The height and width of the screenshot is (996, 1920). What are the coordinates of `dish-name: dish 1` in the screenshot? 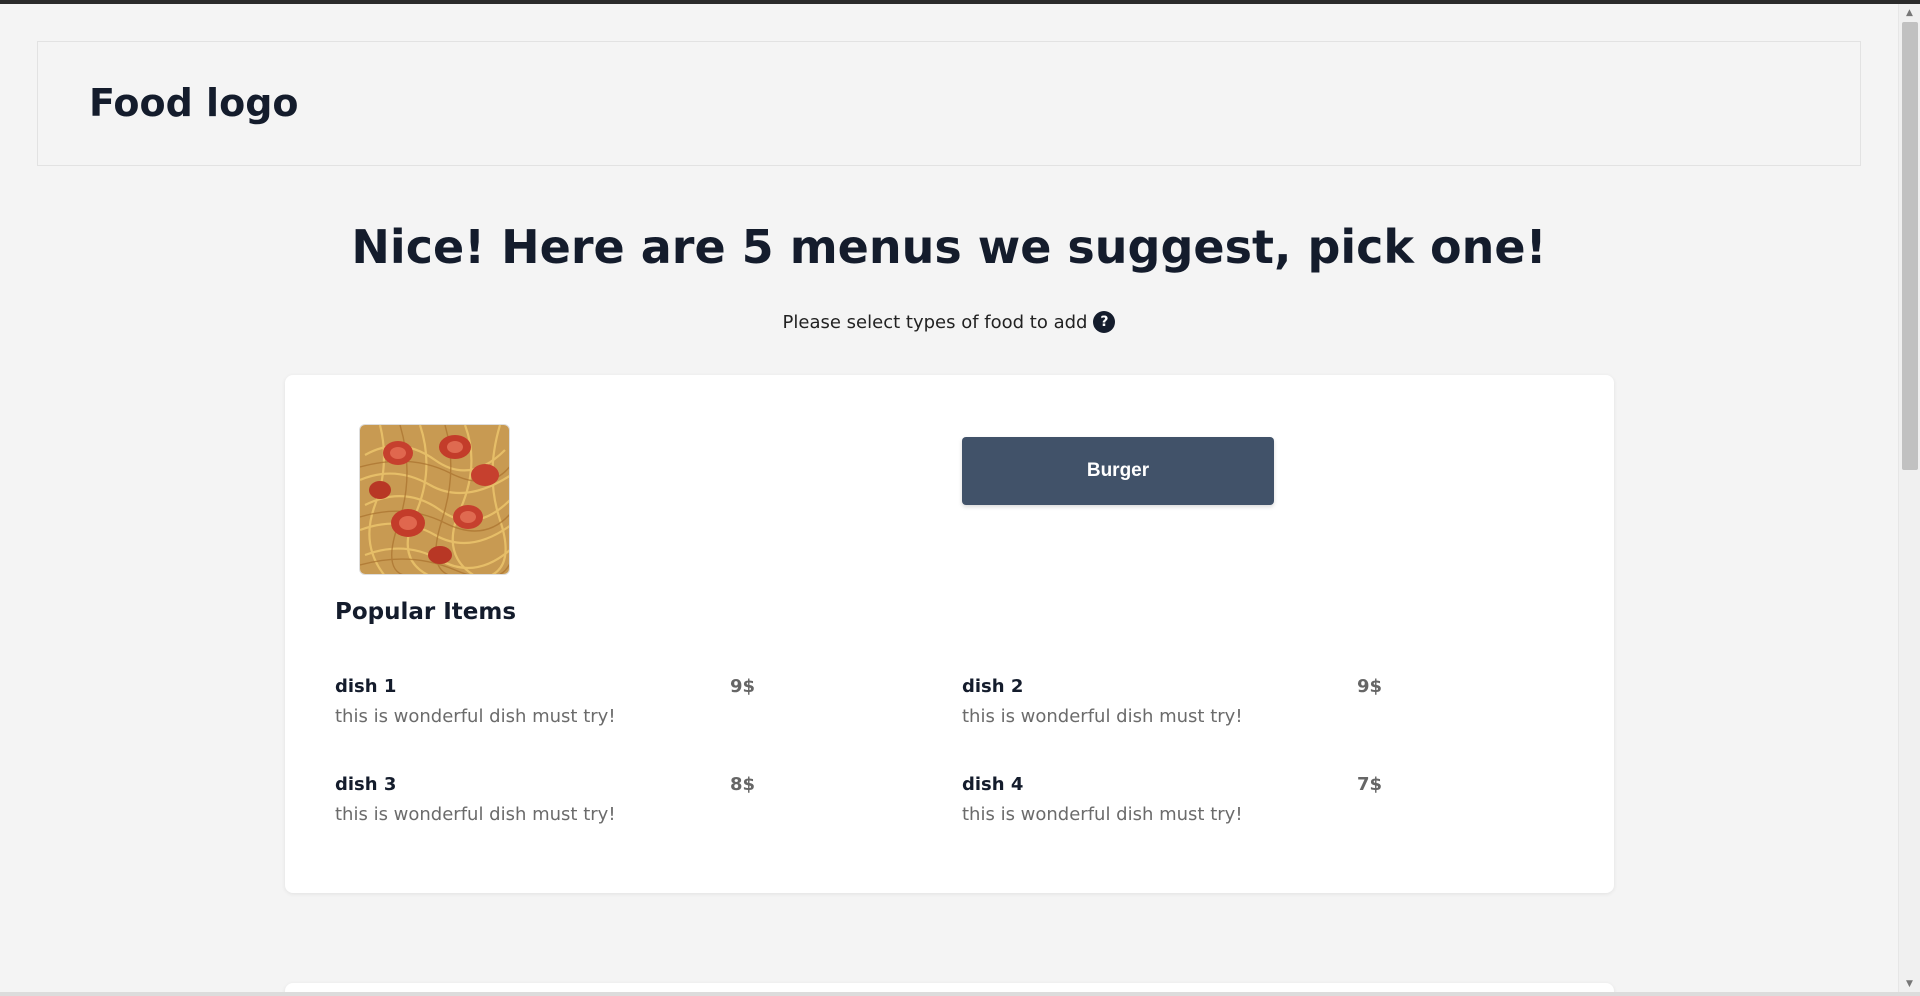 It's located at (366, 686).